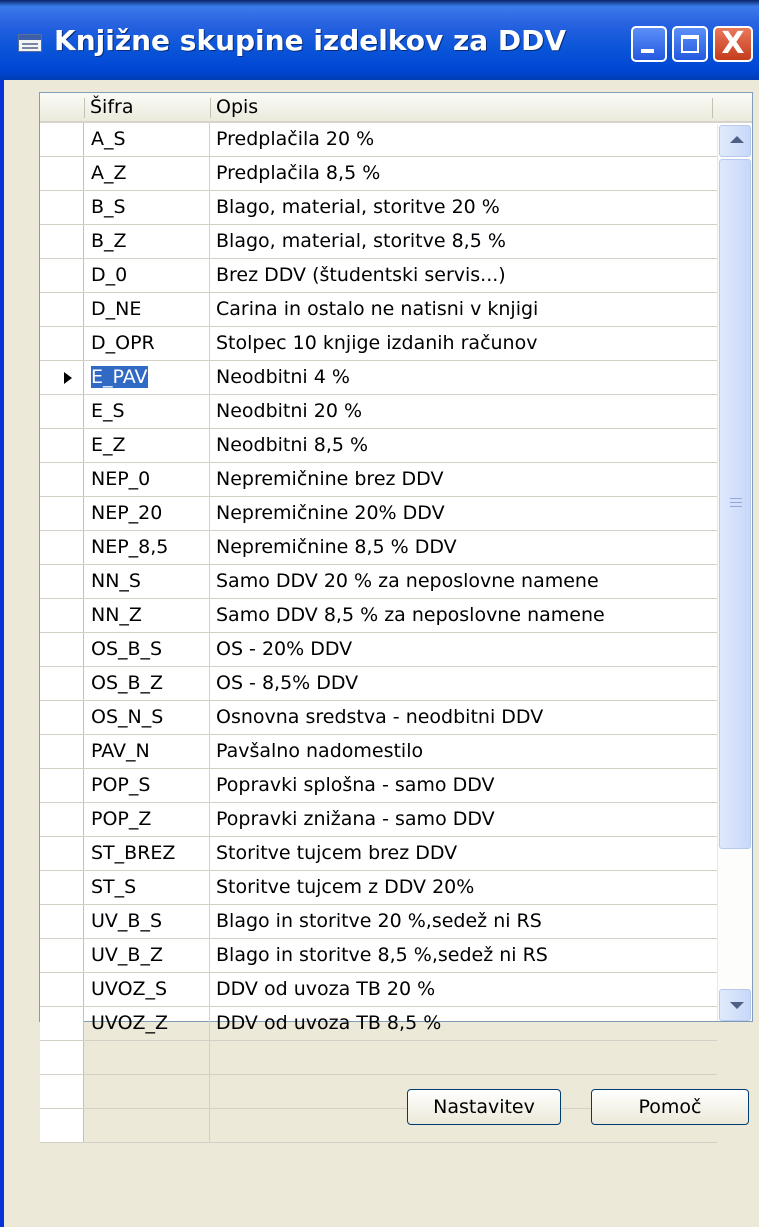 The height and width of the screenshot is (1227, 759). I want to click on cell-description: Samo DDV 8,5 % za neposlovne namene, so click(463, 615).